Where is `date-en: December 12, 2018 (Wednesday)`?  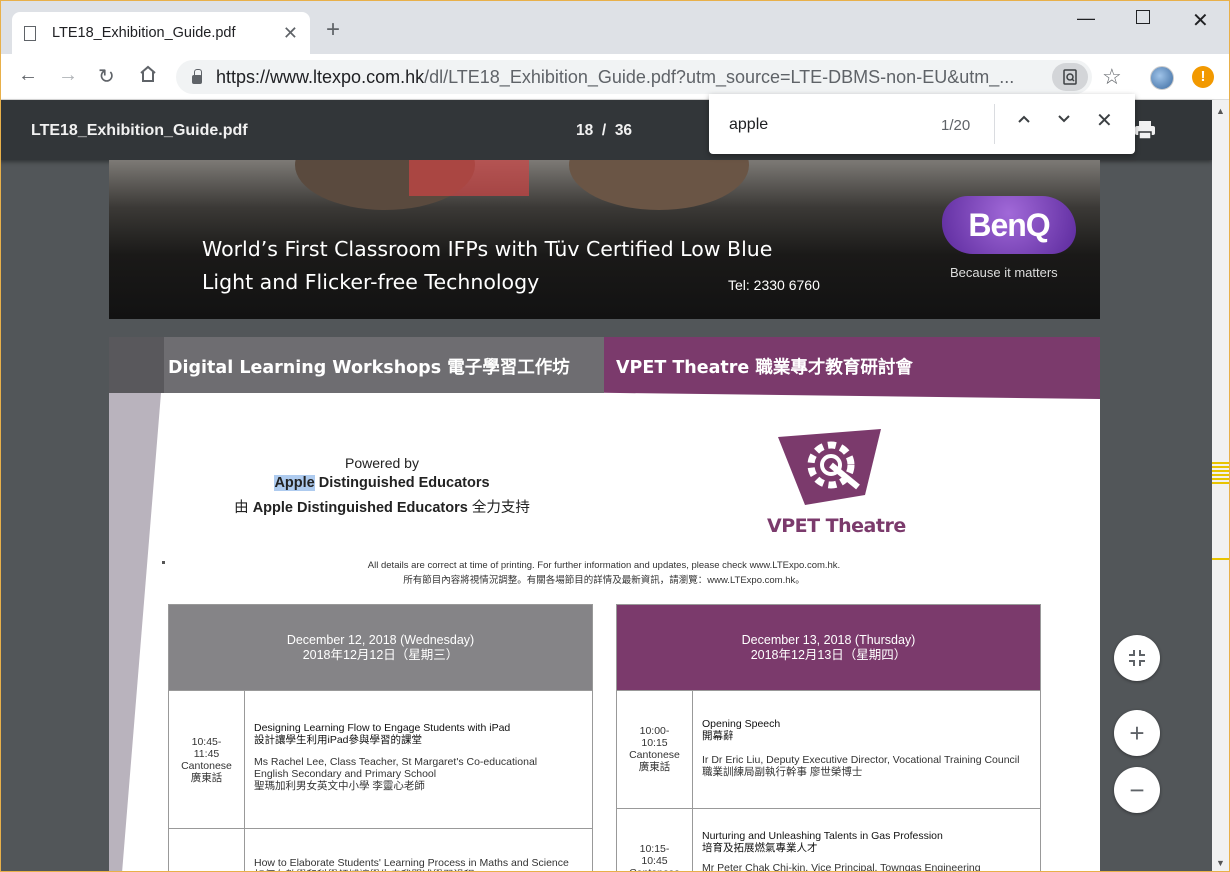 date-en: December 12, 2018 (Wednesday) is located at coordinates (380, 640).